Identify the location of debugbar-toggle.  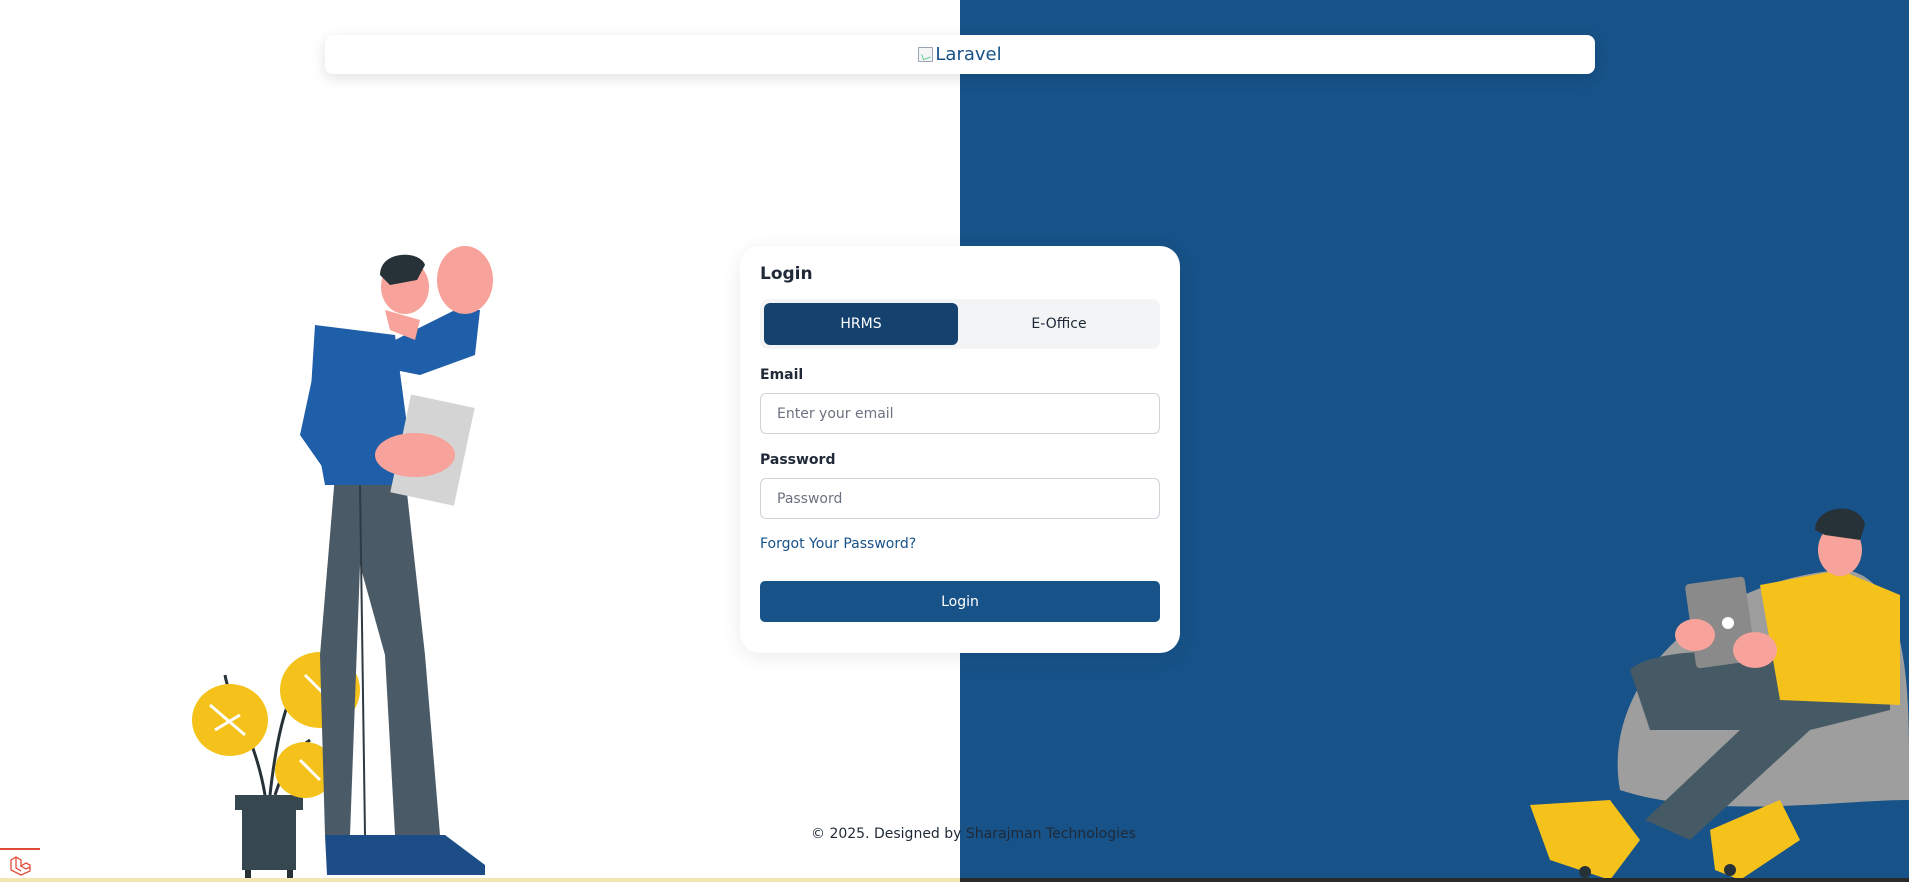
(20, 865).